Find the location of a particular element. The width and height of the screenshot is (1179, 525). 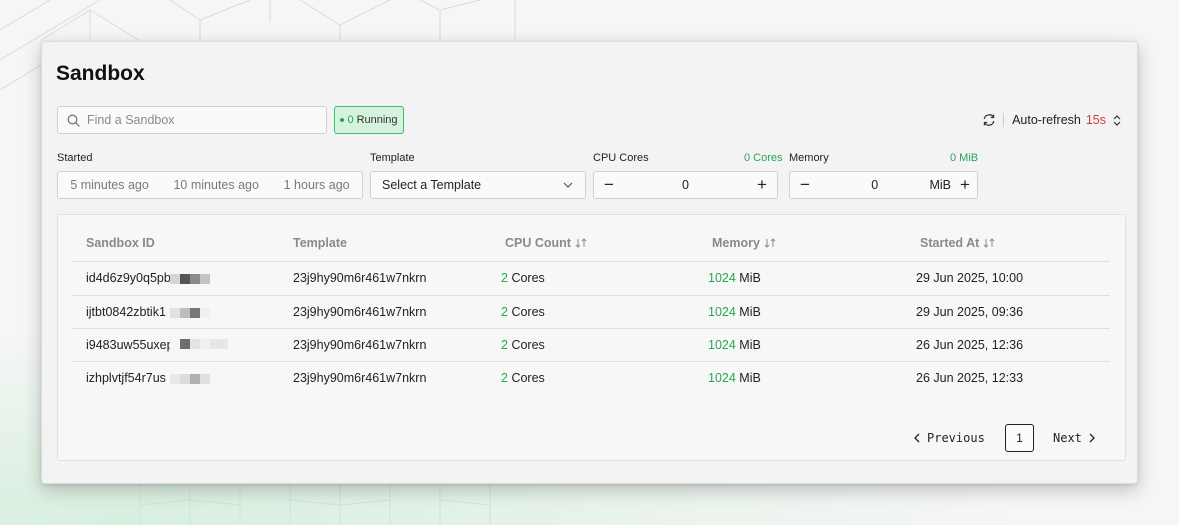

memory-stepper-value: 0 is located at coordinates (874, 185).